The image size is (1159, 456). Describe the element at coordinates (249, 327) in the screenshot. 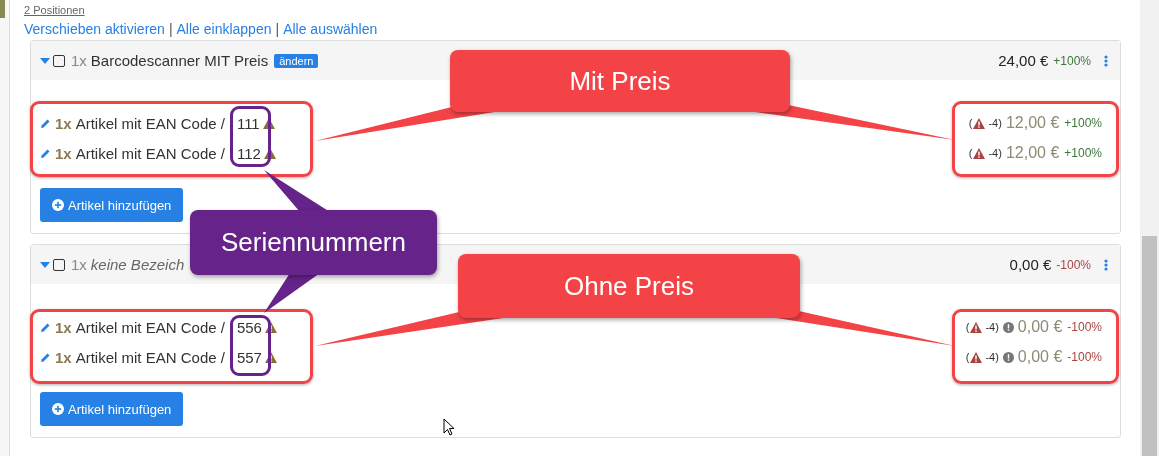

I see `serial-number: 556` at that location.